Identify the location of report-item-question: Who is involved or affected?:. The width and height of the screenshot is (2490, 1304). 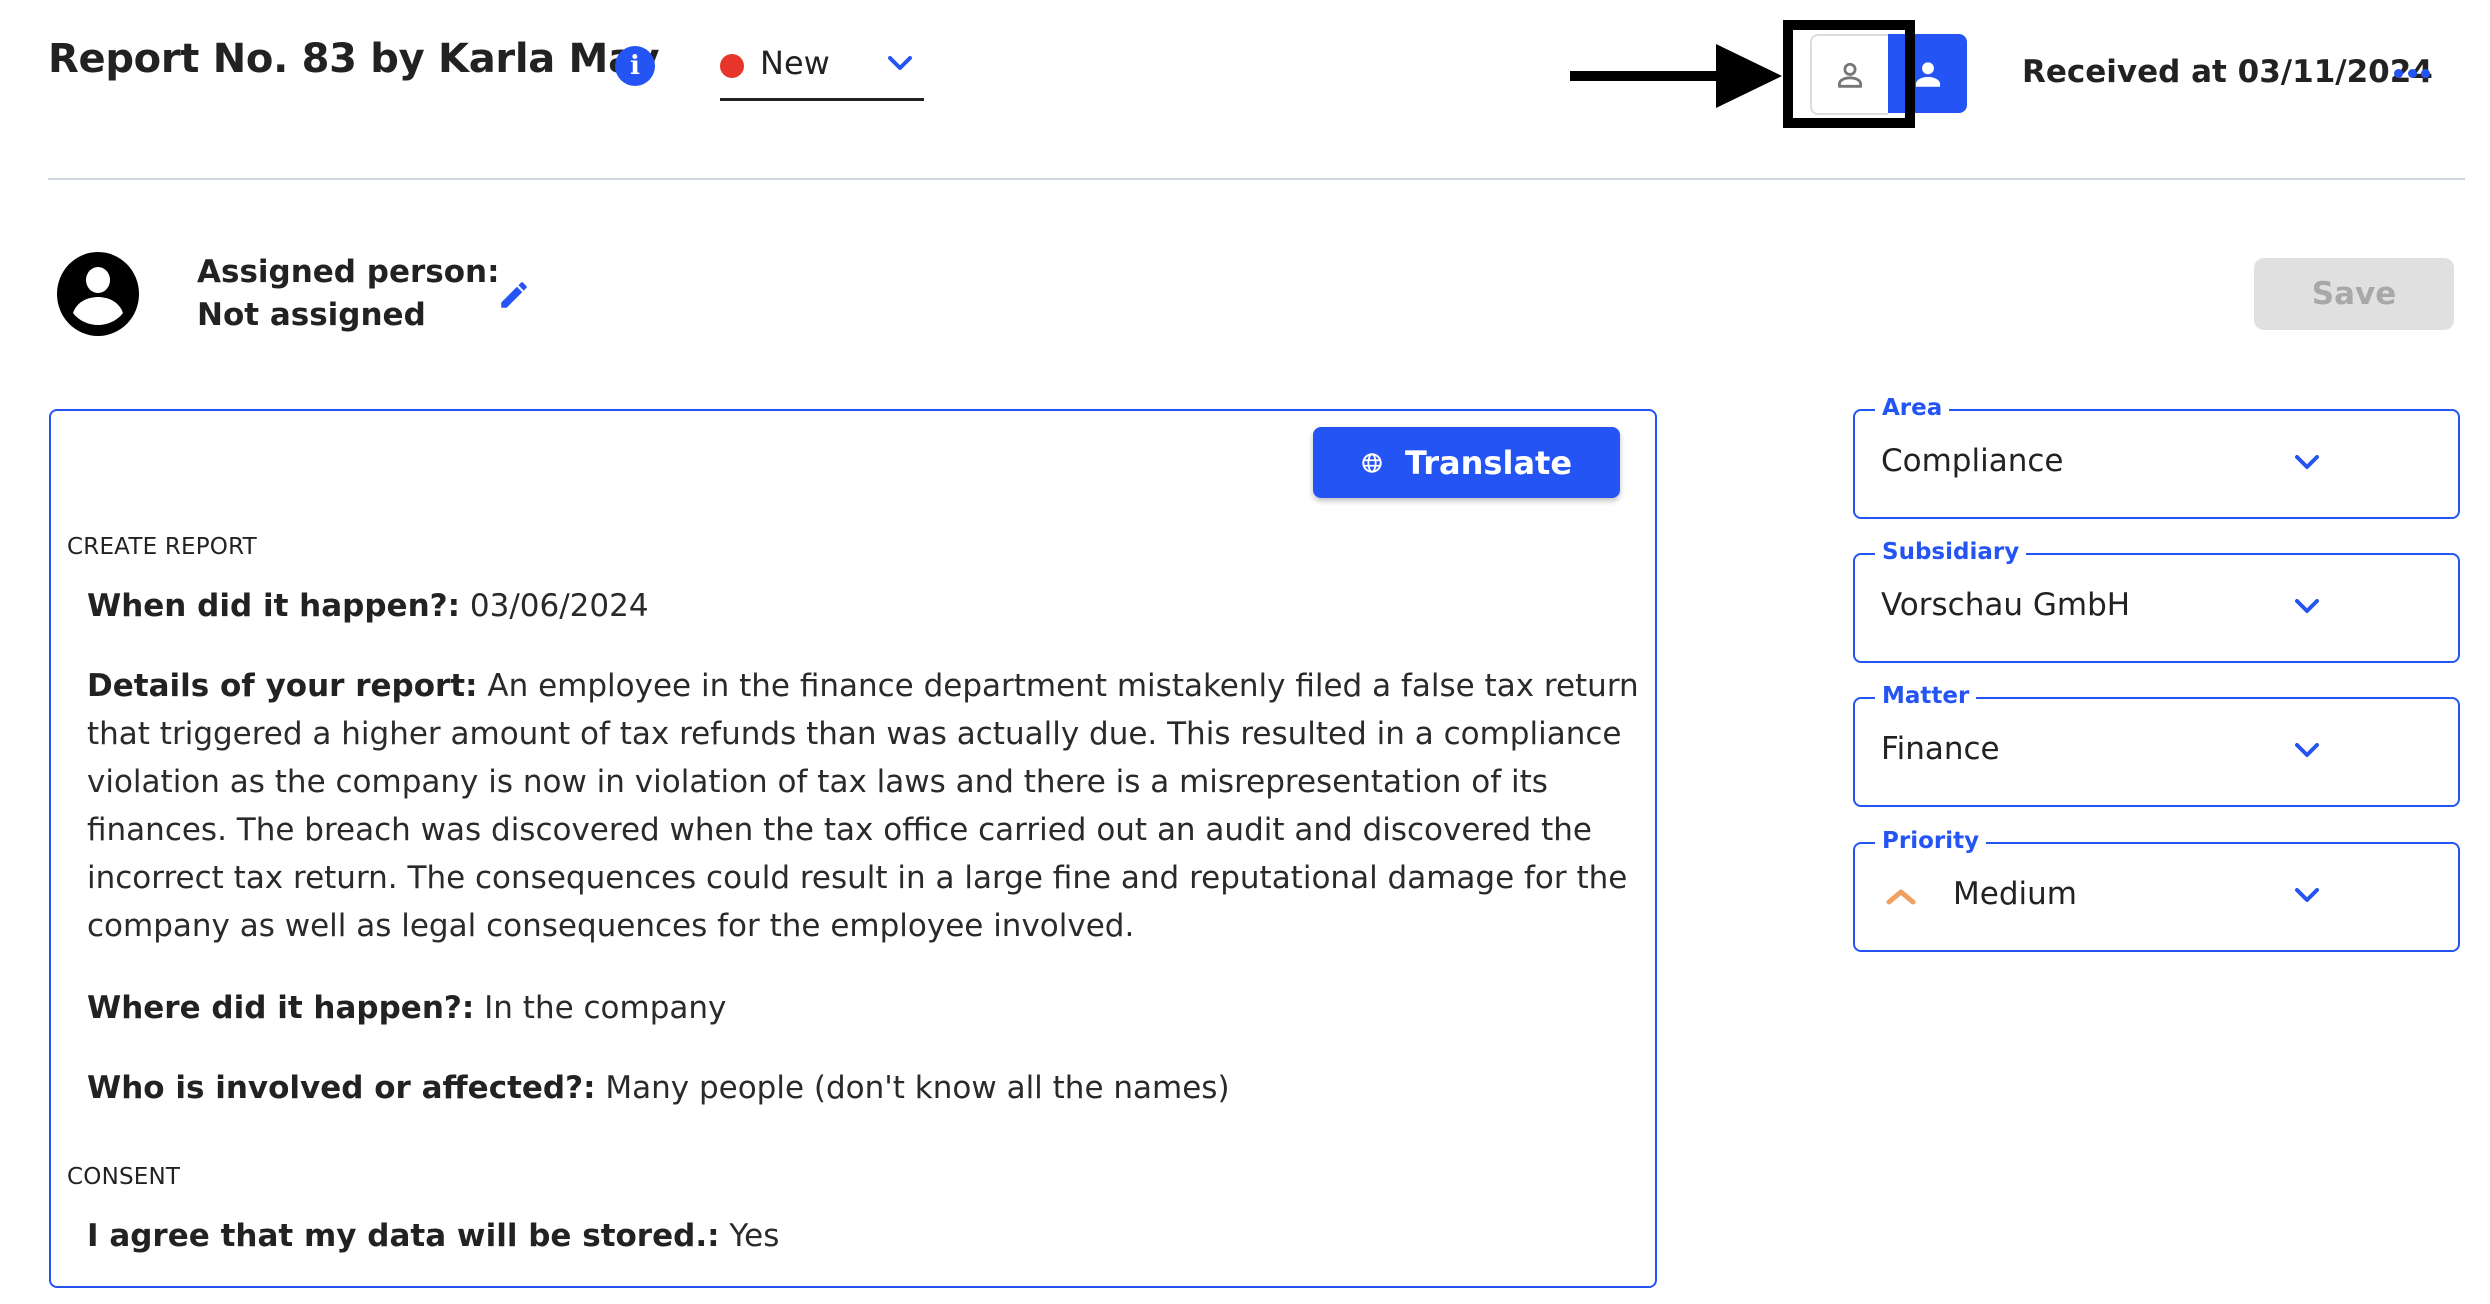
(341, 1088).